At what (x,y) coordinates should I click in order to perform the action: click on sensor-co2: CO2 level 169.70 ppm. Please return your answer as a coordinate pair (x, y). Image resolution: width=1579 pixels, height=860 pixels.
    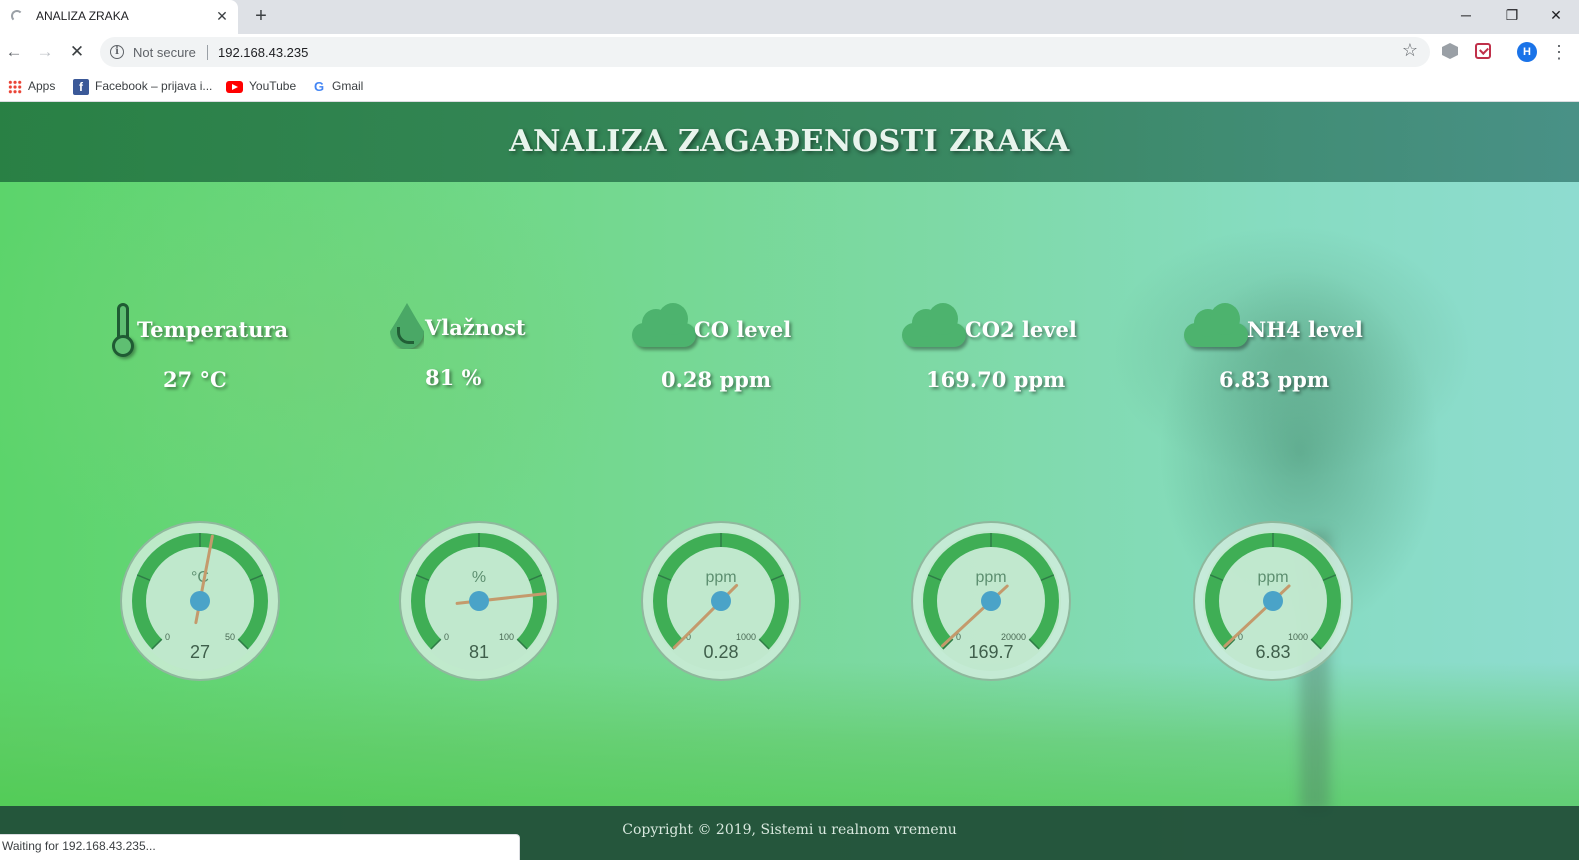
    Looking at the image, I should click on (1032, 352).